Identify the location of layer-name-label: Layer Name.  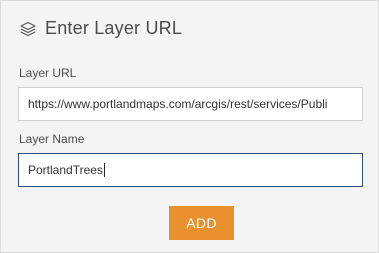
(52, 139).